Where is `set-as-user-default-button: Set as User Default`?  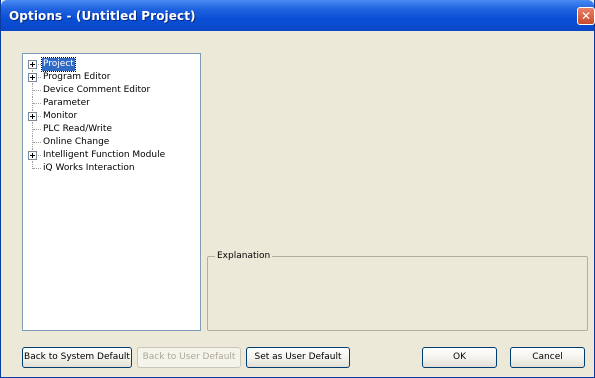
set-as-user-default-button: Set as User Default is located at coordinates (298, 357).